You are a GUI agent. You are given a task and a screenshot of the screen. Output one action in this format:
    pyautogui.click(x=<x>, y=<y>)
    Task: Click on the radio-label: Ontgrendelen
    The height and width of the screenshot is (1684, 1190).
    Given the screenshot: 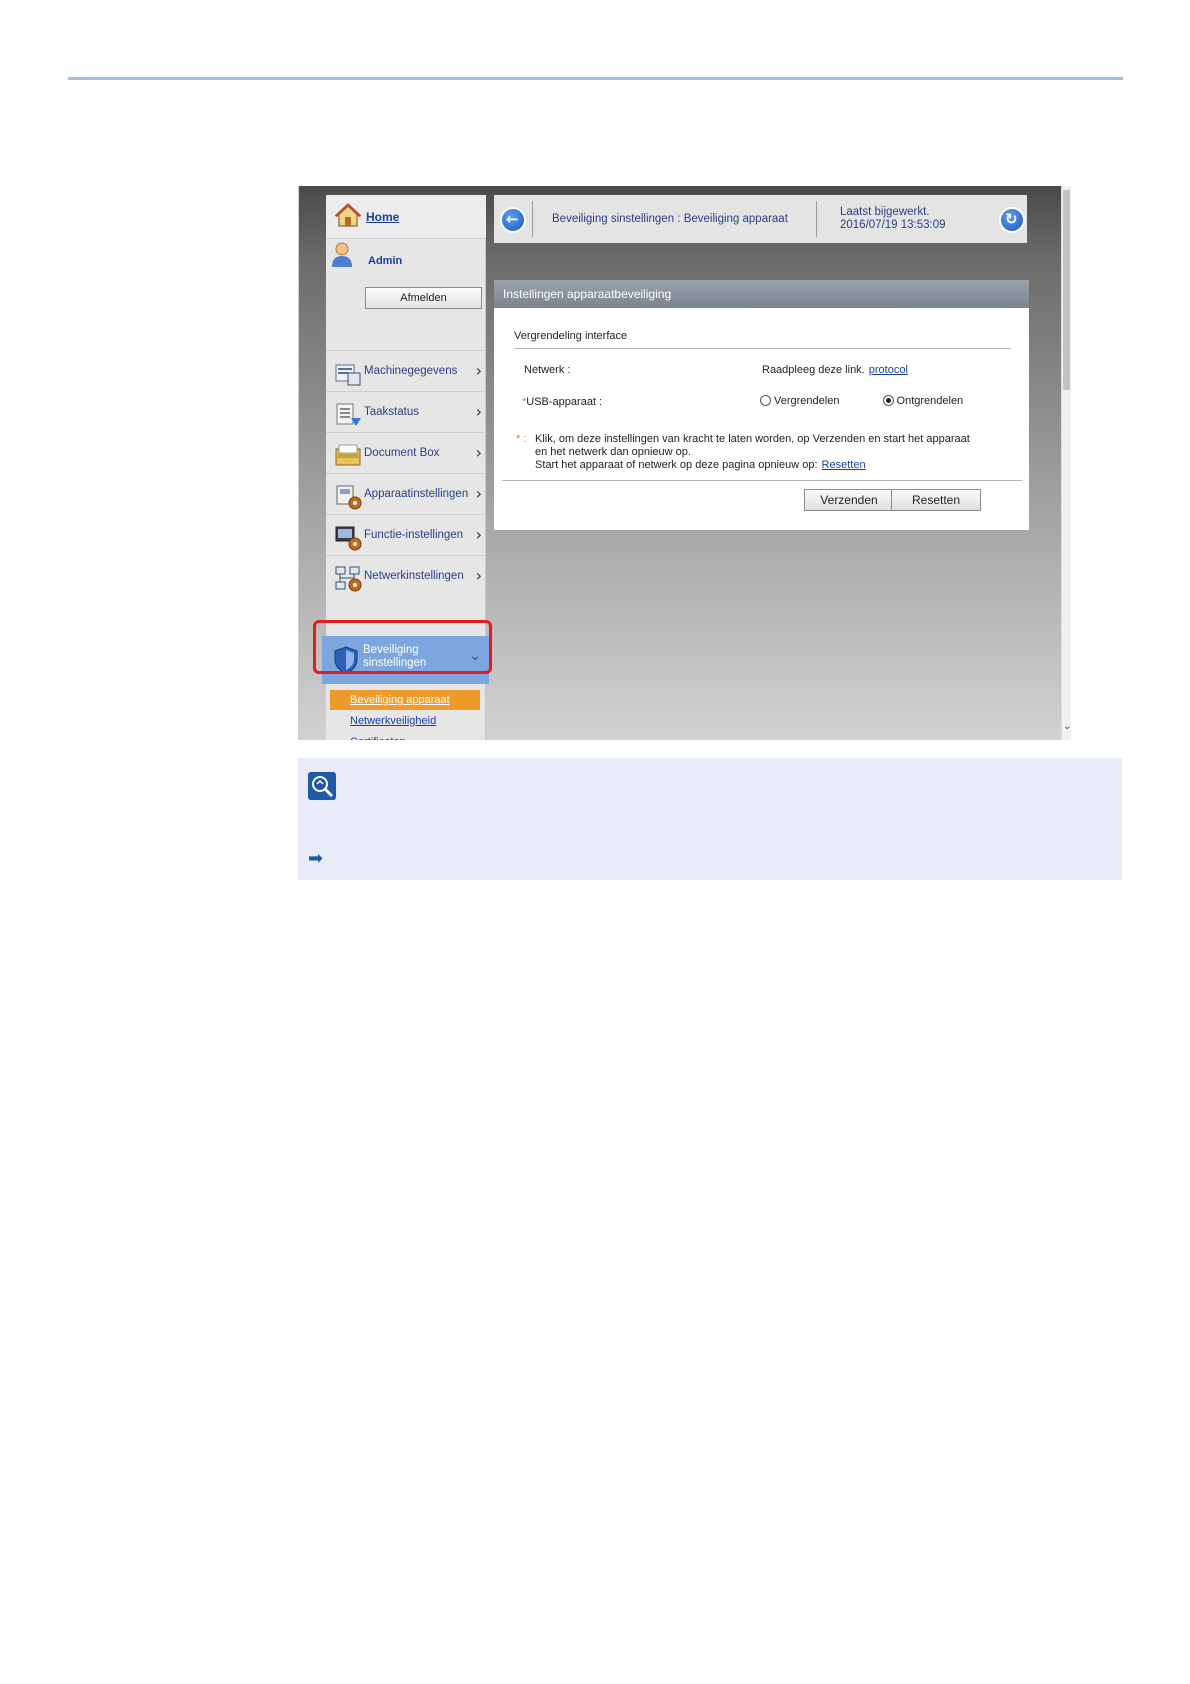 What is the action you would take?
    pyautogui.click(x=930, y=401)
    